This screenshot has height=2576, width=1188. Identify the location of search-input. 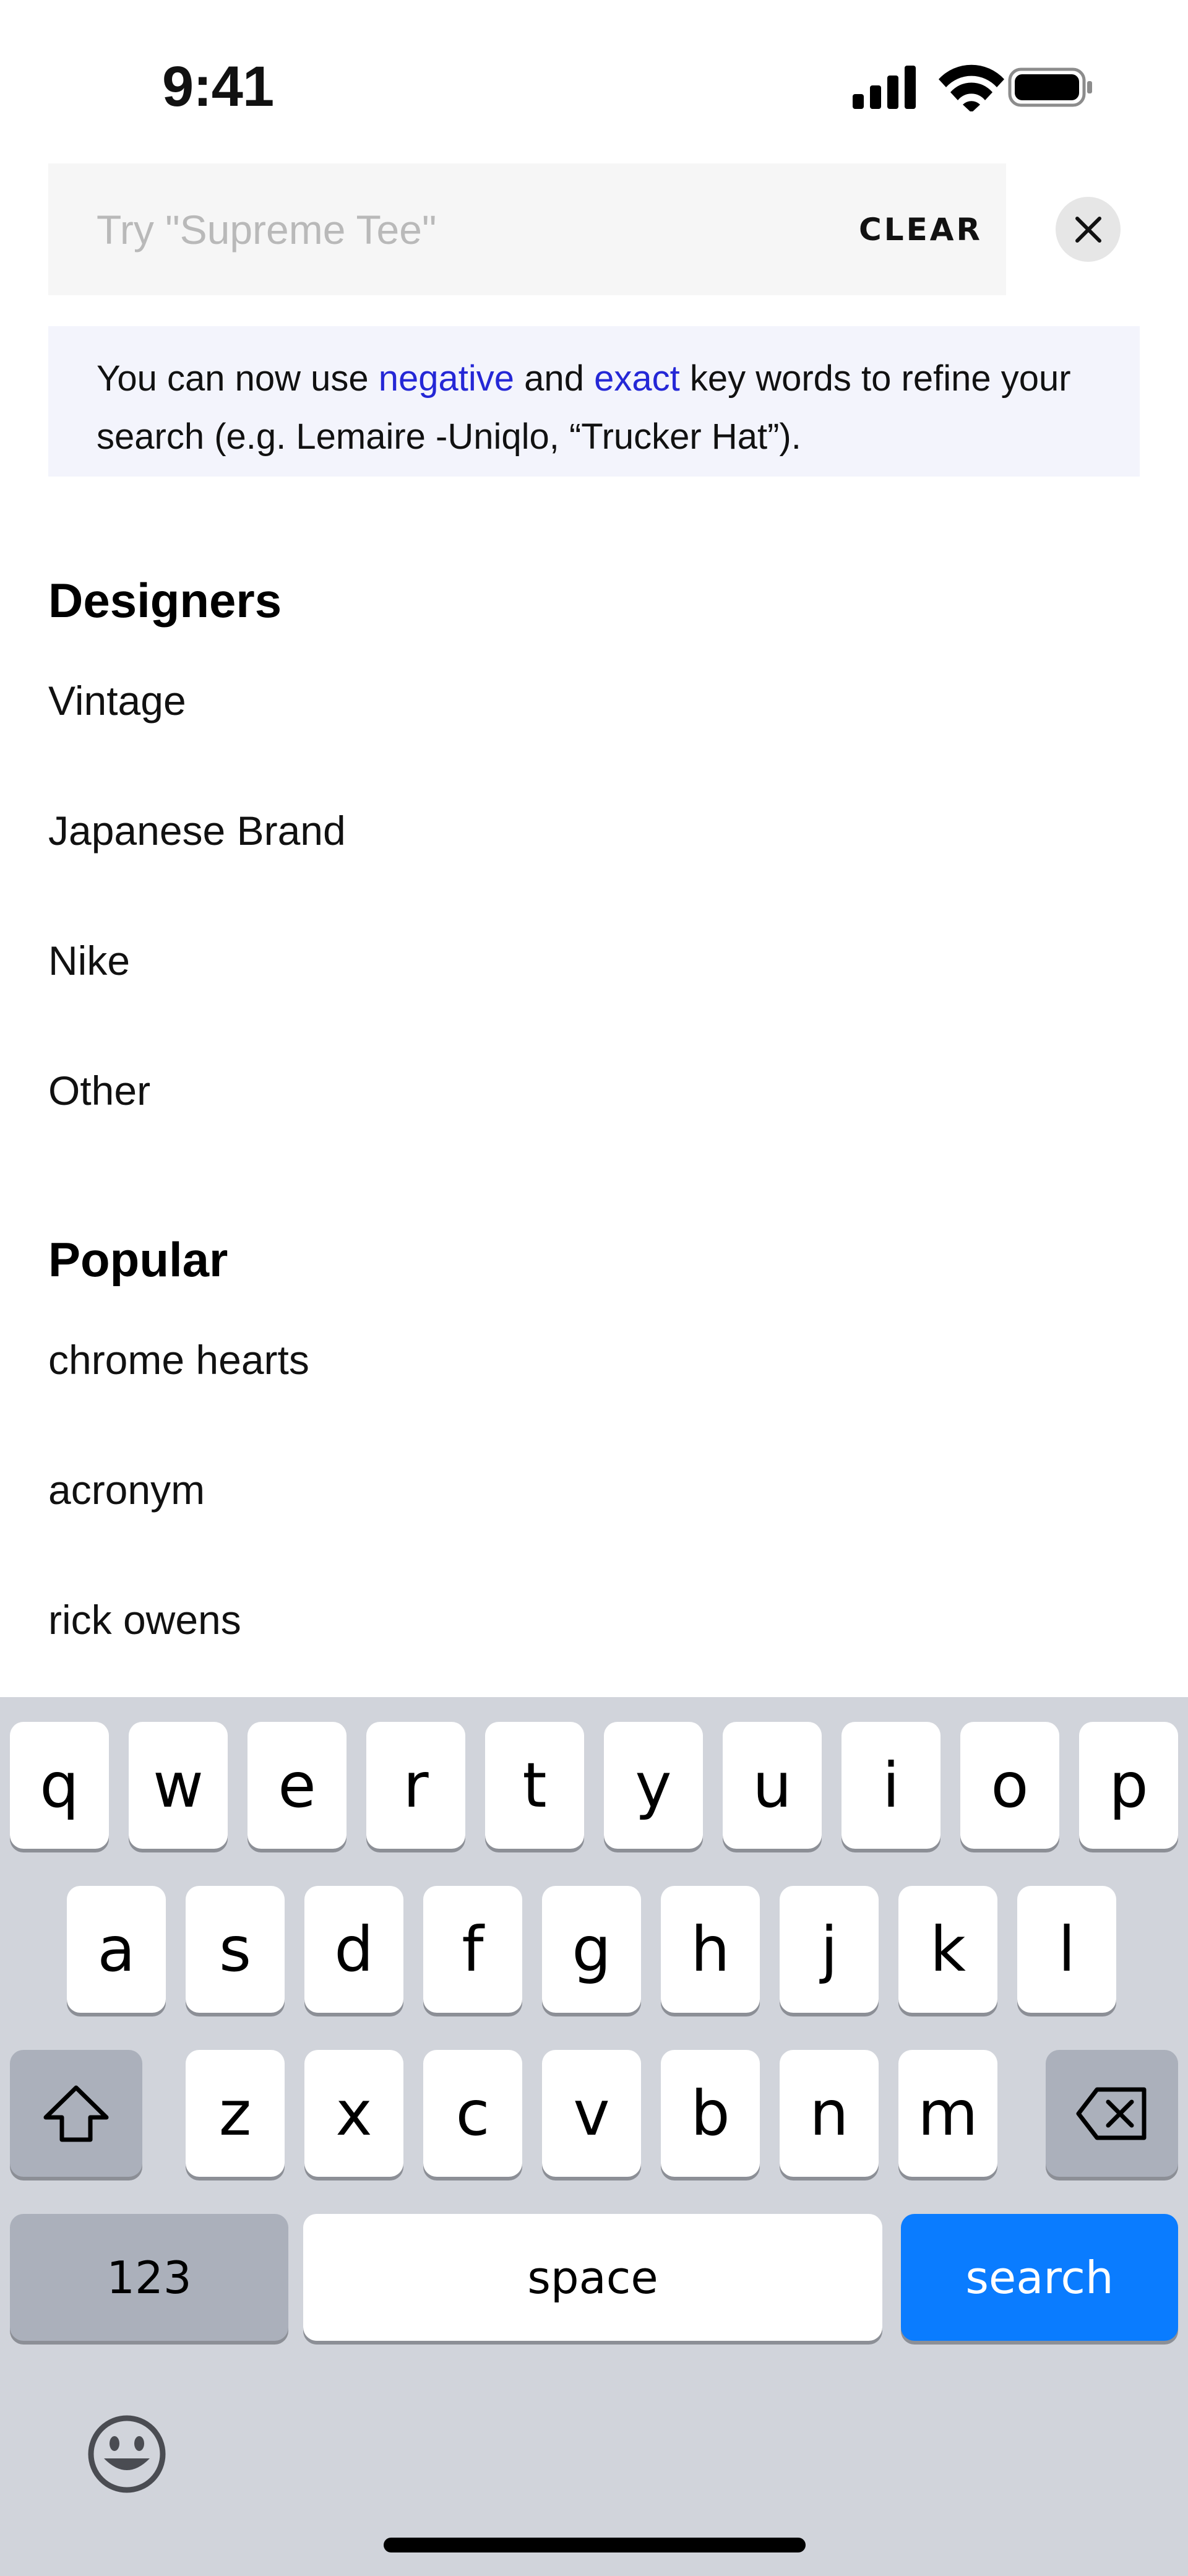
(462, 229).